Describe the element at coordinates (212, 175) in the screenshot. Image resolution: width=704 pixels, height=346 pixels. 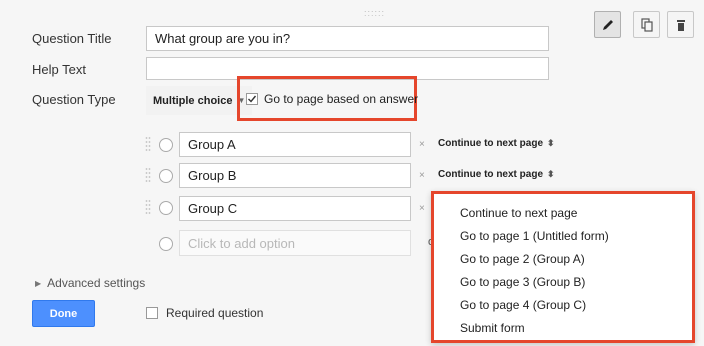
I see `option-label: Group B` at that location.